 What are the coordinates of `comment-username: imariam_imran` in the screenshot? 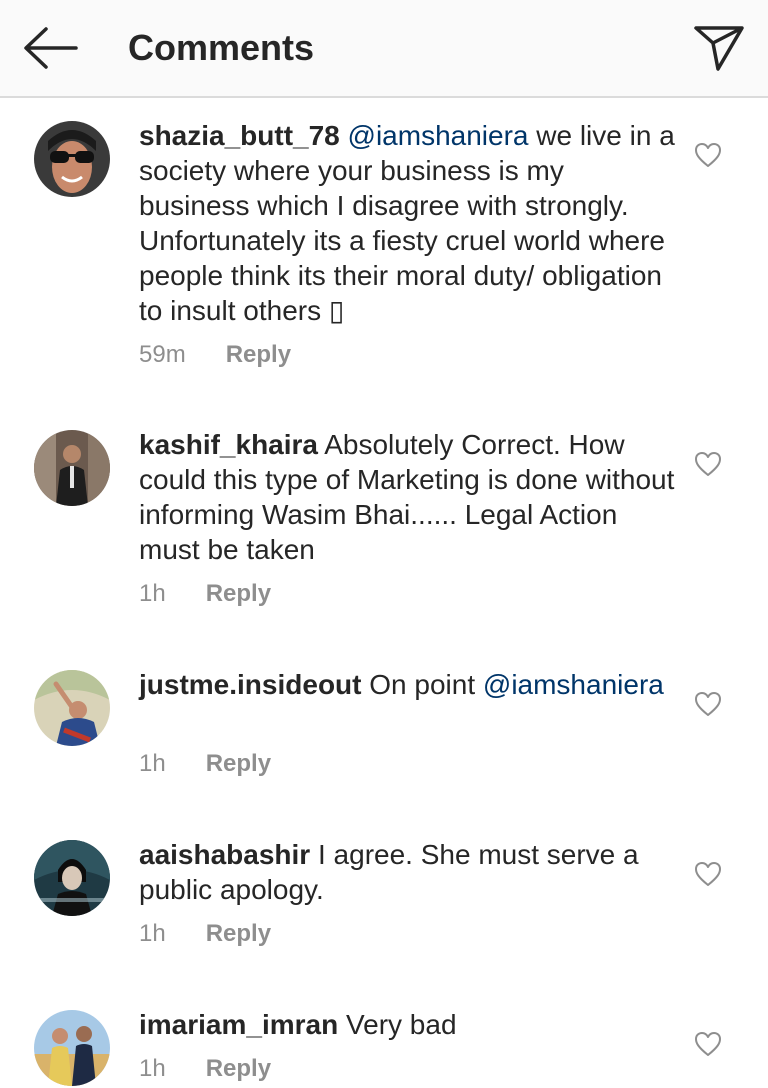 It's located at (238, 1024).